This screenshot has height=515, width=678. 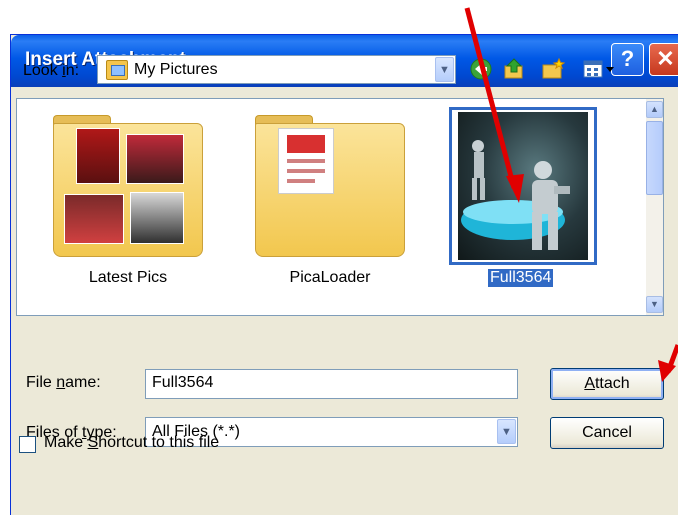 I want to click on up-folder-icon, so click(x=514, y=69).